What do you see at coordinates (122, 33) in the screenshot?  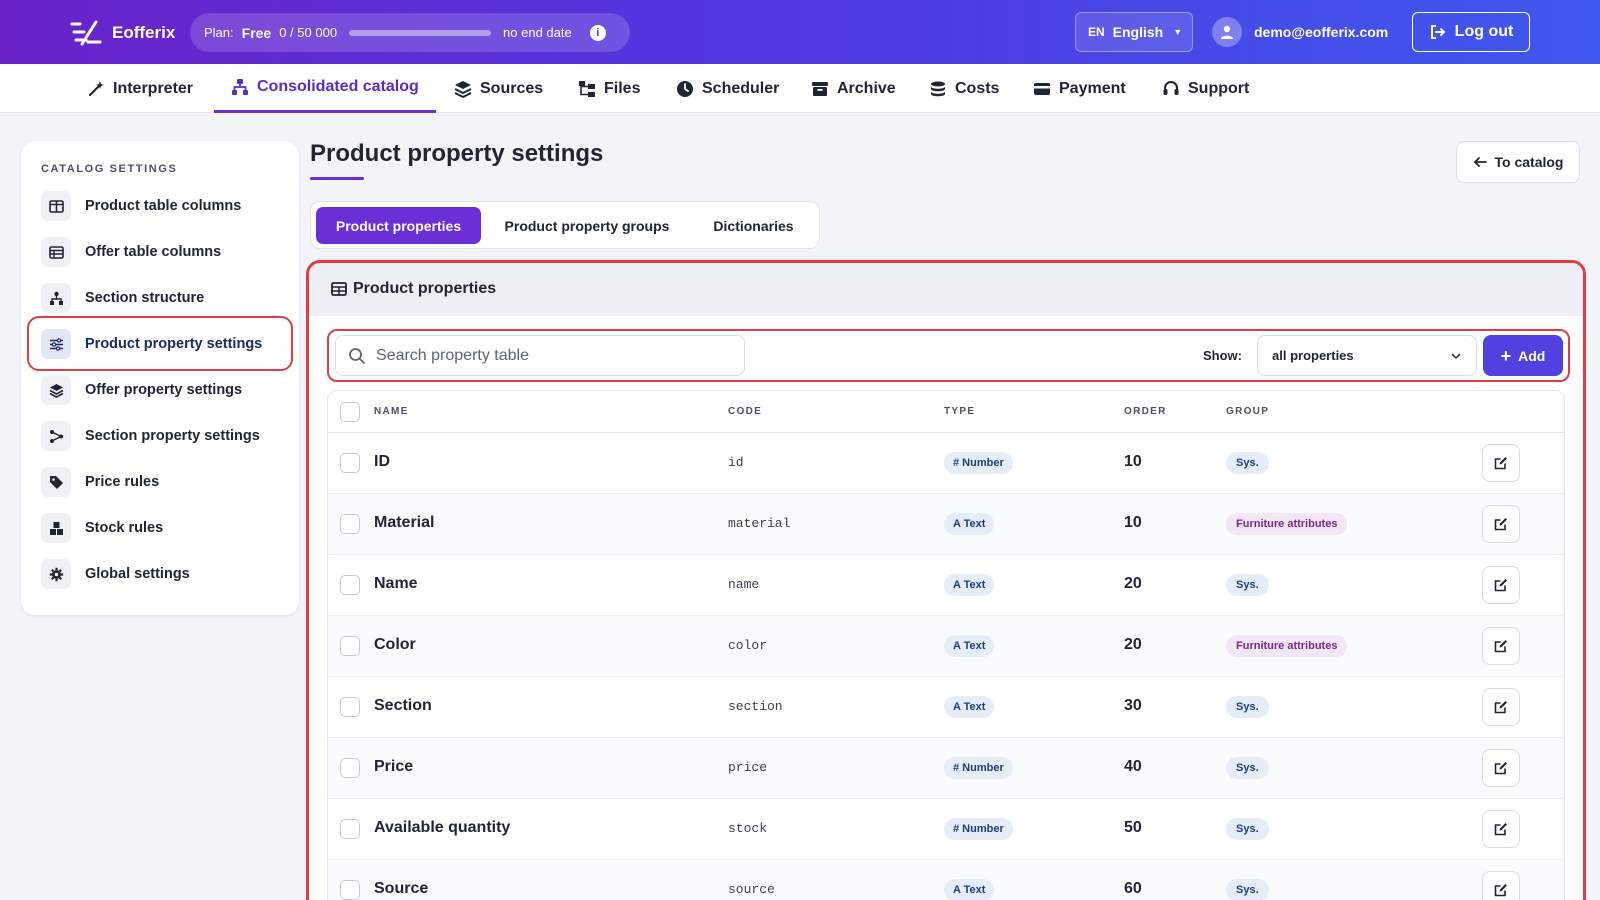 I see `app-logo: Eofferix` at bounding box center [122, 33].